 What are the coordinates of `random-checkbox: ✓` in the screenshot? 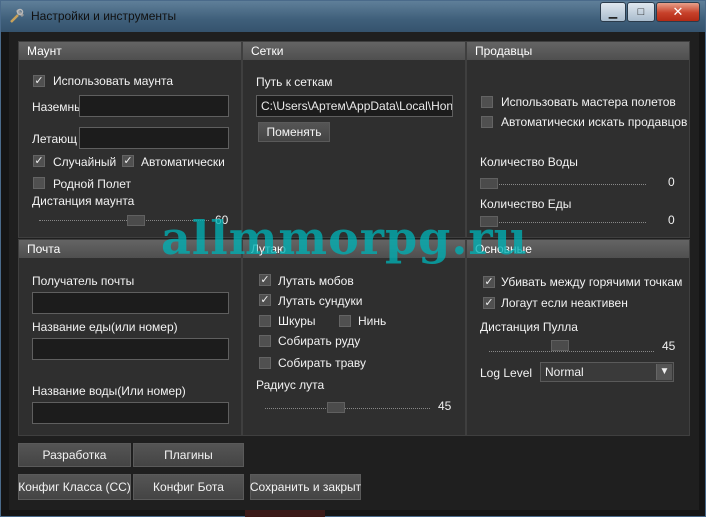 It's located at (39, 161).